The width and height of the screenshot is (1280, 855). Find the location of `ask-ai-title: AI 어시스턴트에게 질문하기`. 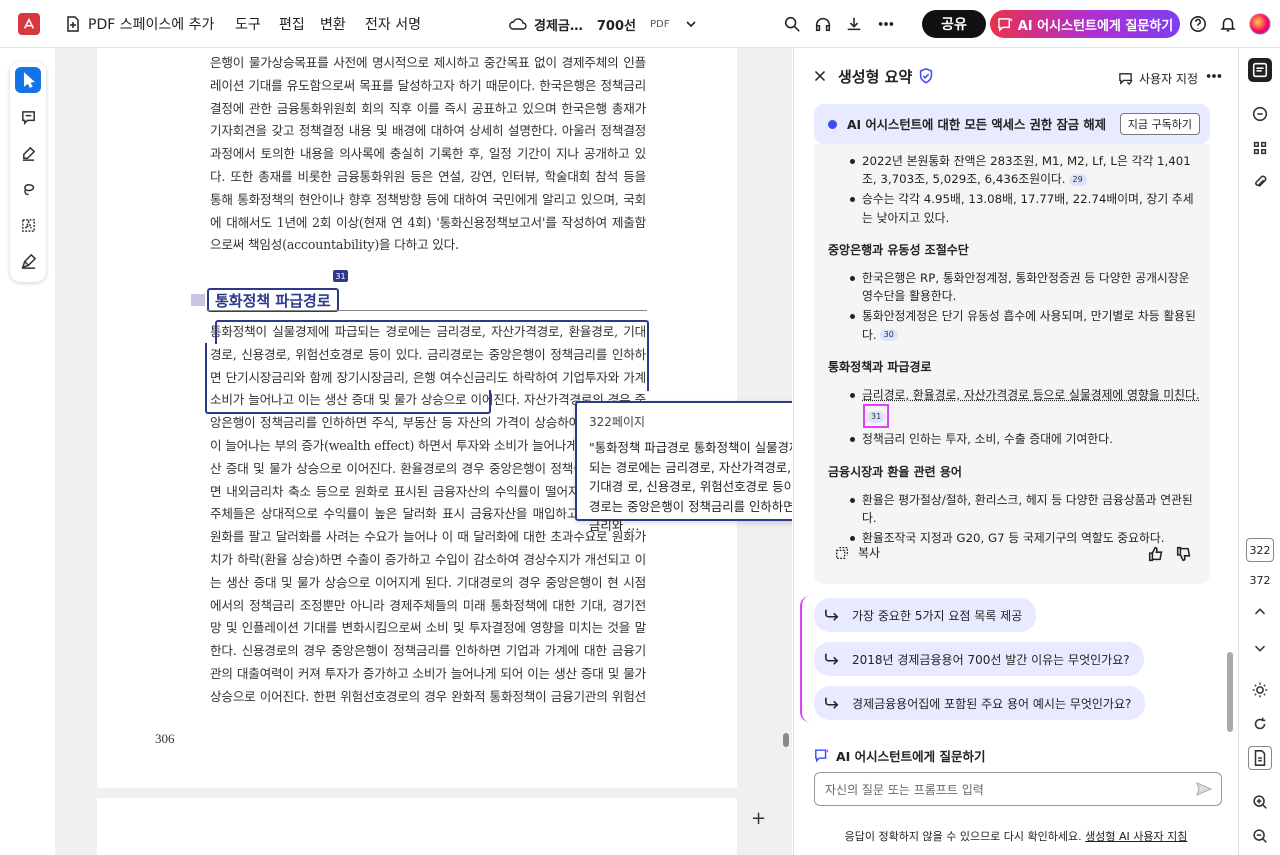

ask-ai-title: AI 어시스턴트에게 질문하기 is located at coordinates (911, 756).